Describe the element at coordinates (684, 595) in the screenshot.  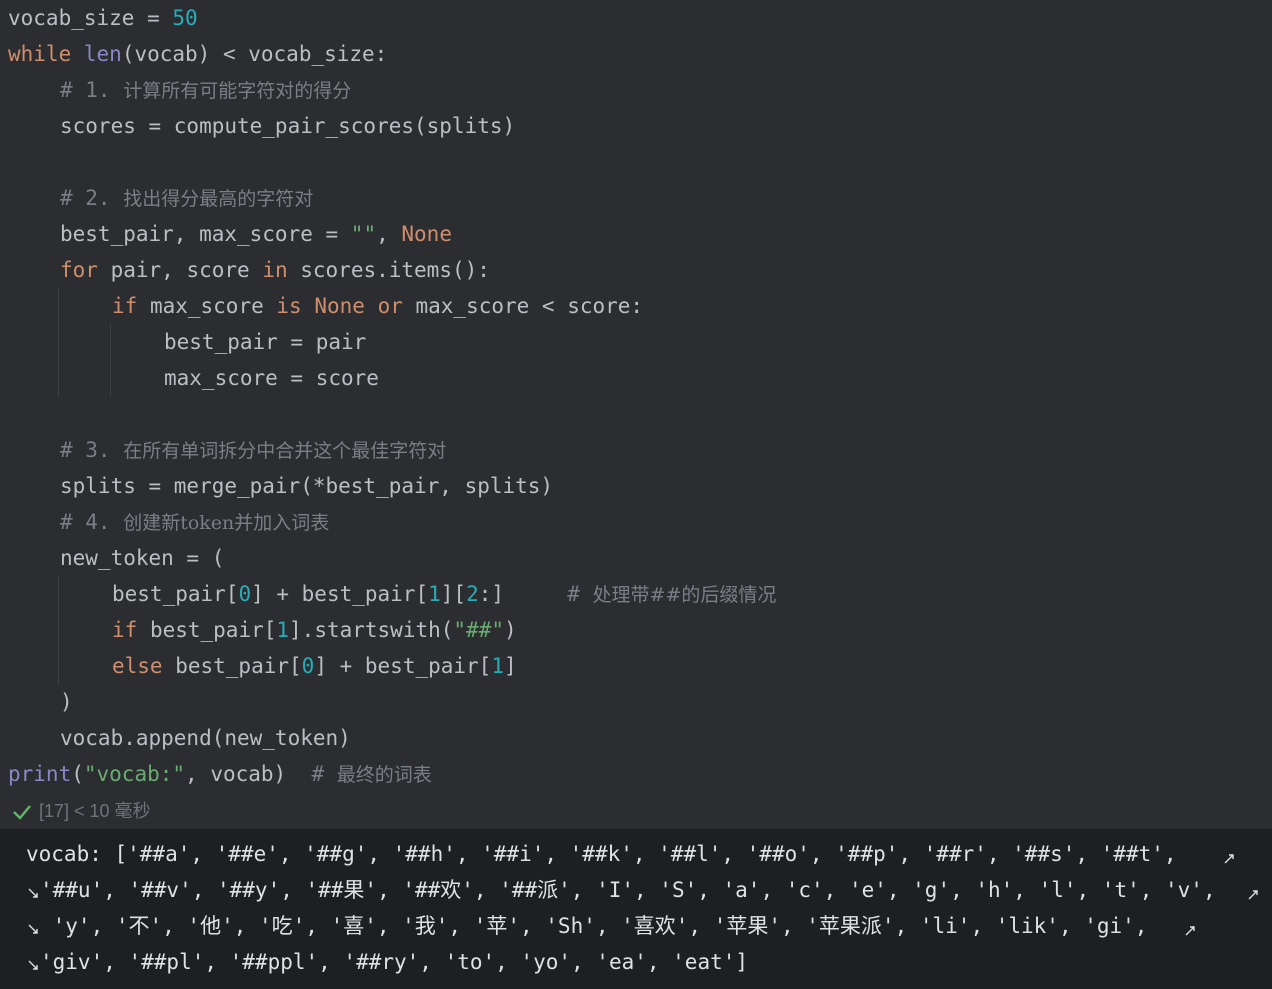
I see `comment: 处理带##的后缀情况` at that location.